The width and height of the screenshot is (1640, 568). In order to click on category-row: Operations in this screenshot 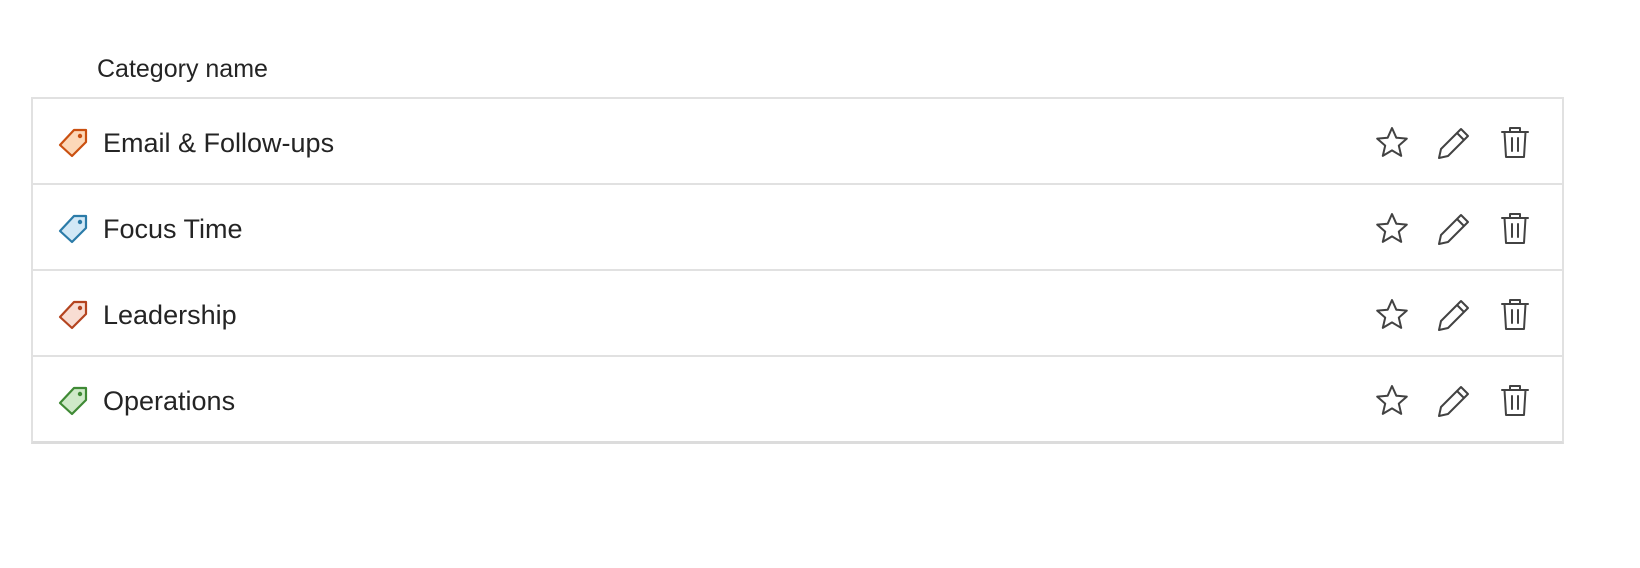, I will do `click(797, 399)`.